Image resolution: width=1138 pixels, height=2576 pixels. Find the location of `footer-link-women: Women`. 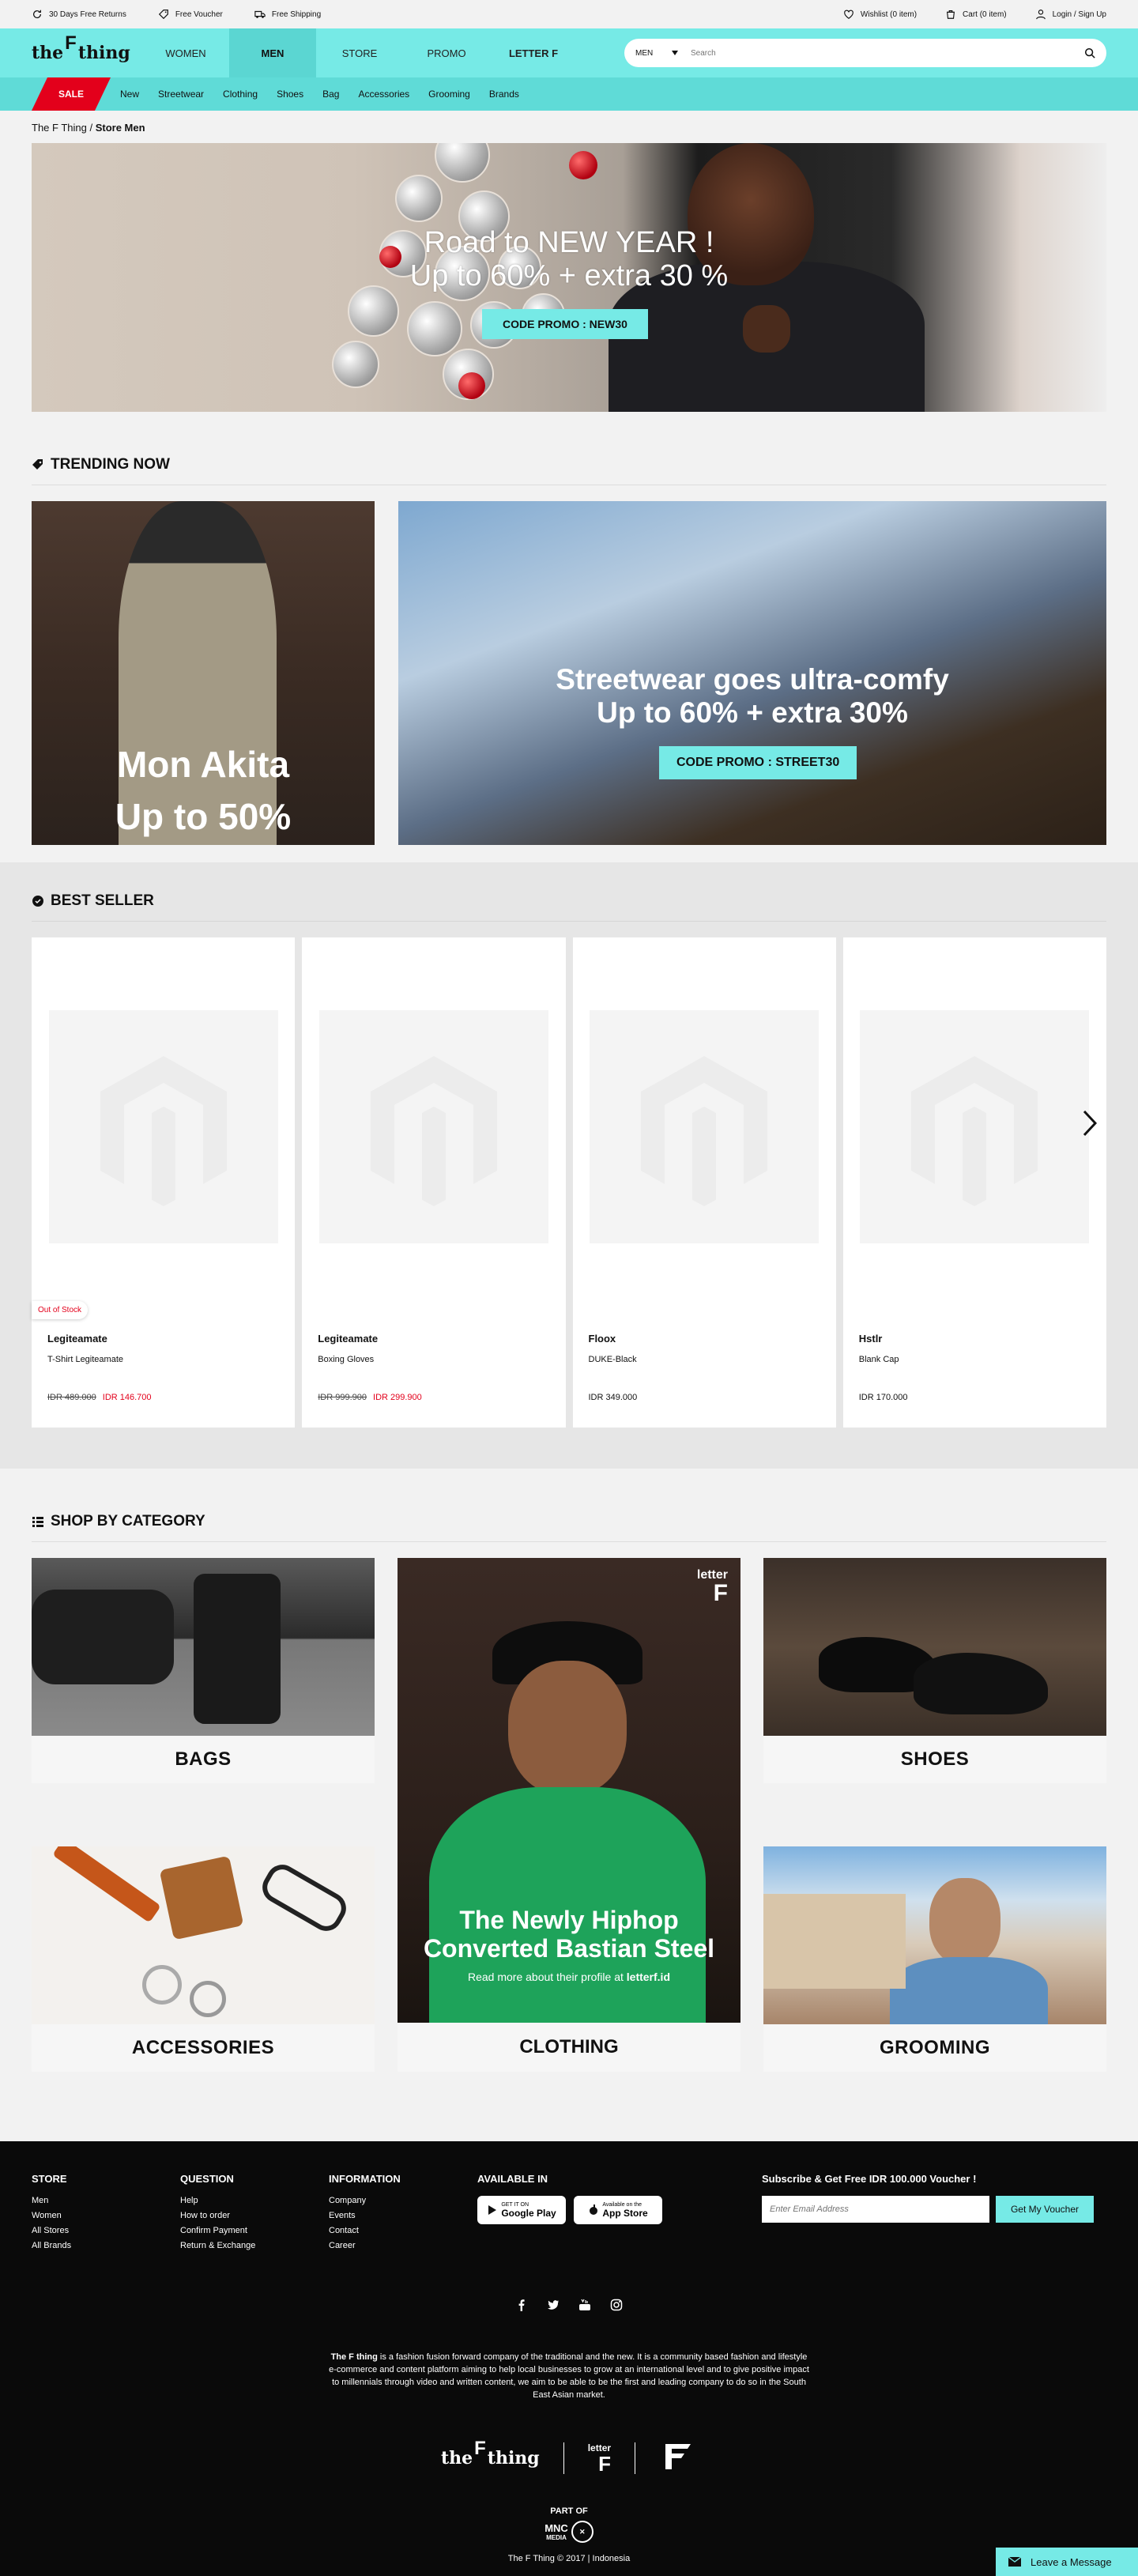

footer-link-women: Women is located at coordinates (106, 2215).